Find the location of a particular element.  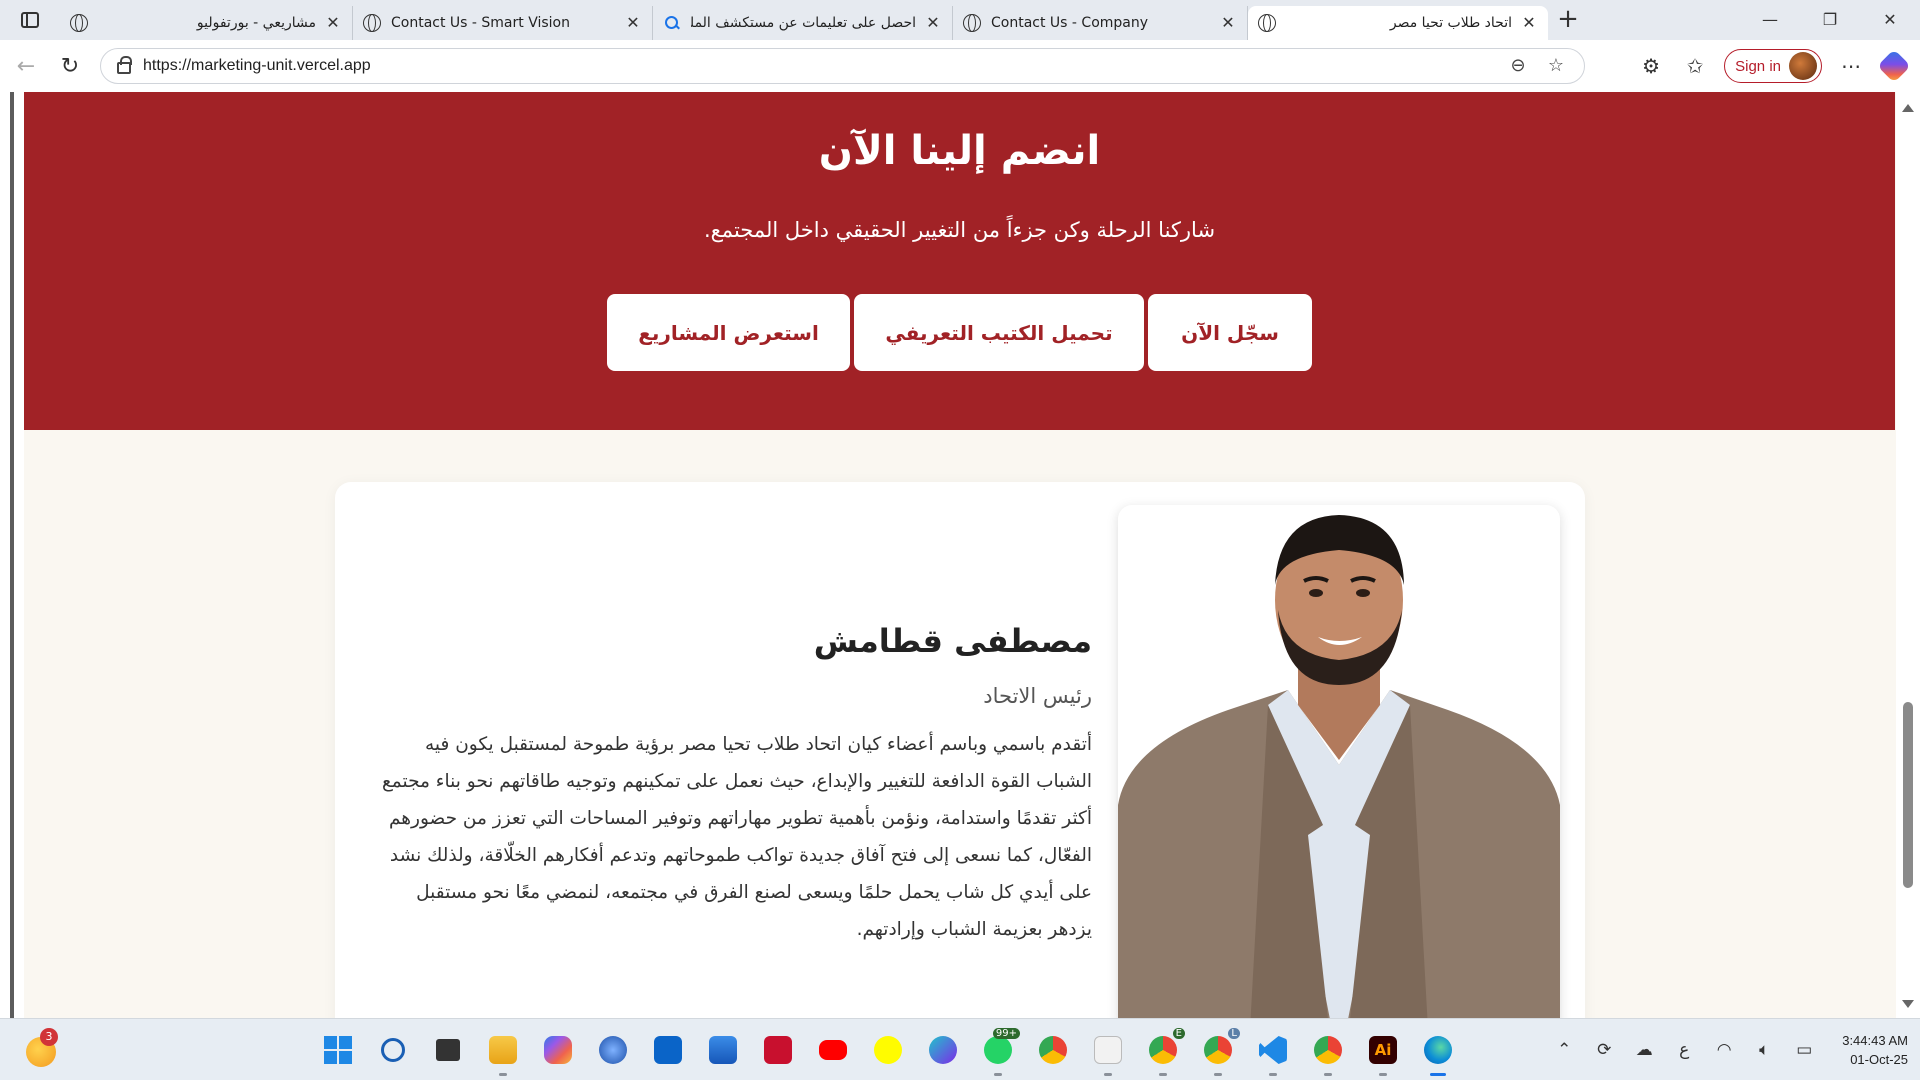

restore-button: ❐ is located at coordinates (1830, 20).